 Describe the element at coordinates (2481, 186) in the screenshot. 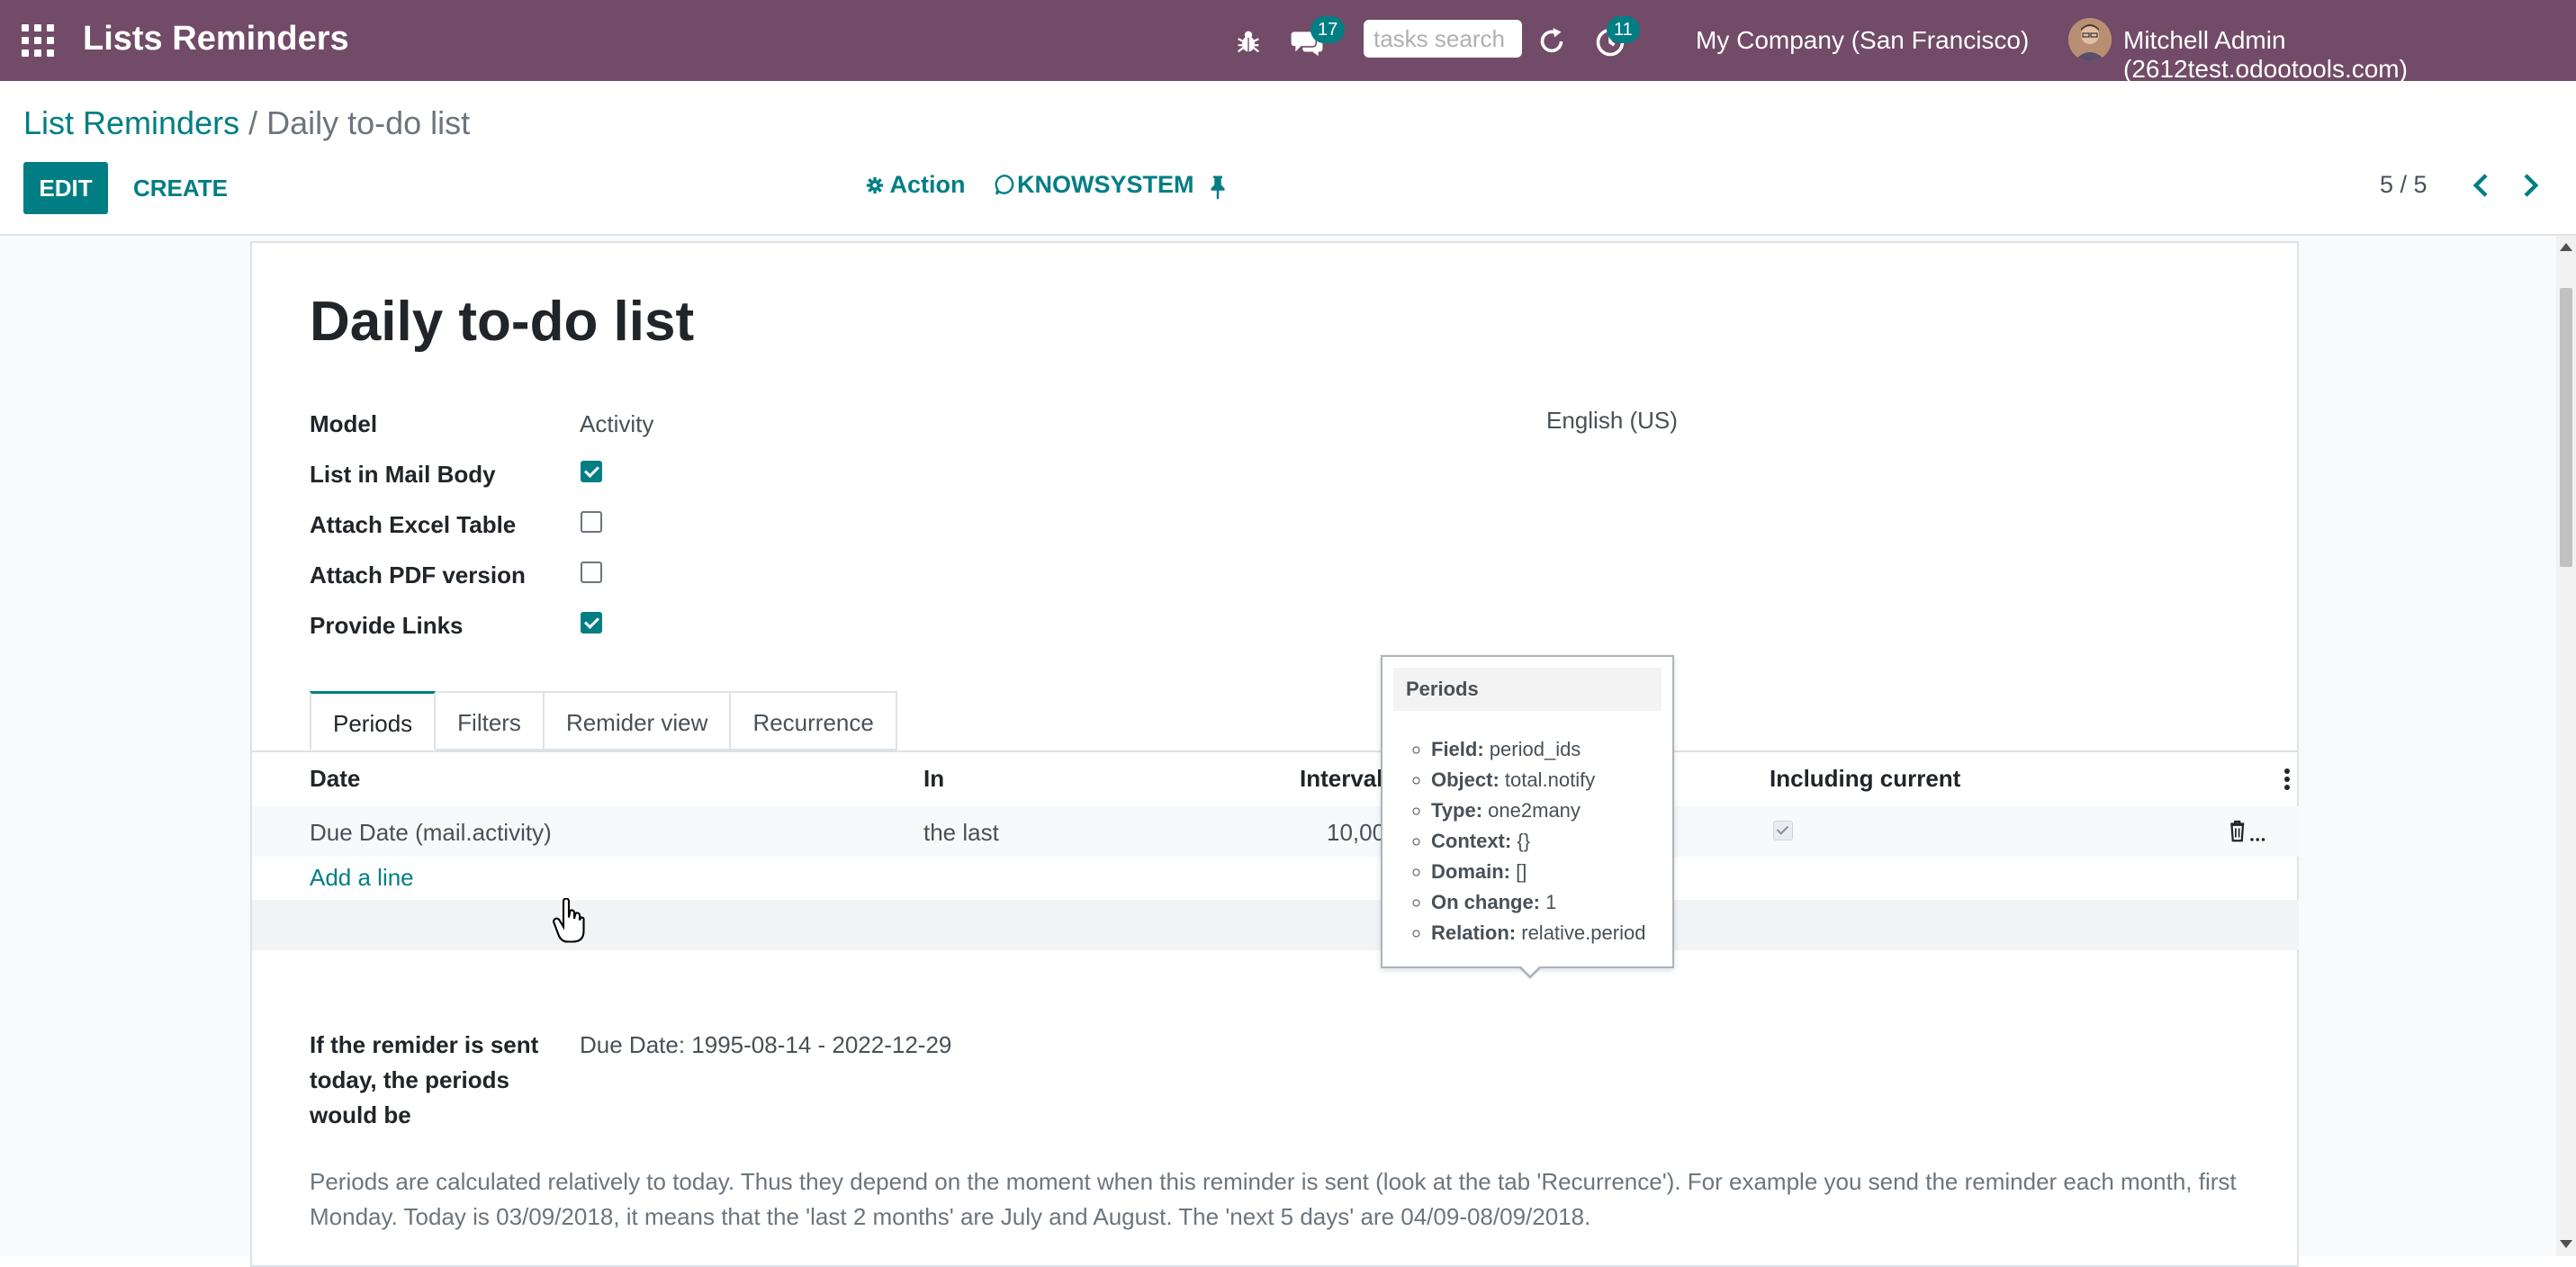

I see `chevron-left-icon` at that location.